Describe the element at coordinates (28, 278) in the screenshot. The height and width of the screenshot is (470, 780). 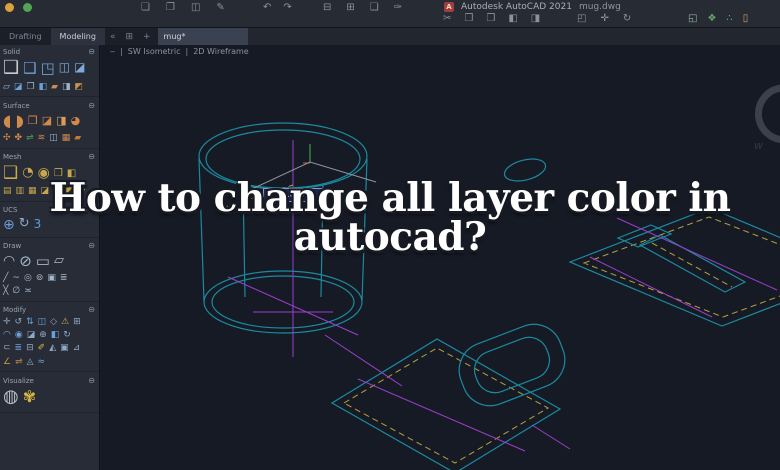
I see `ellipse-tool-icon: ◎` at that location.